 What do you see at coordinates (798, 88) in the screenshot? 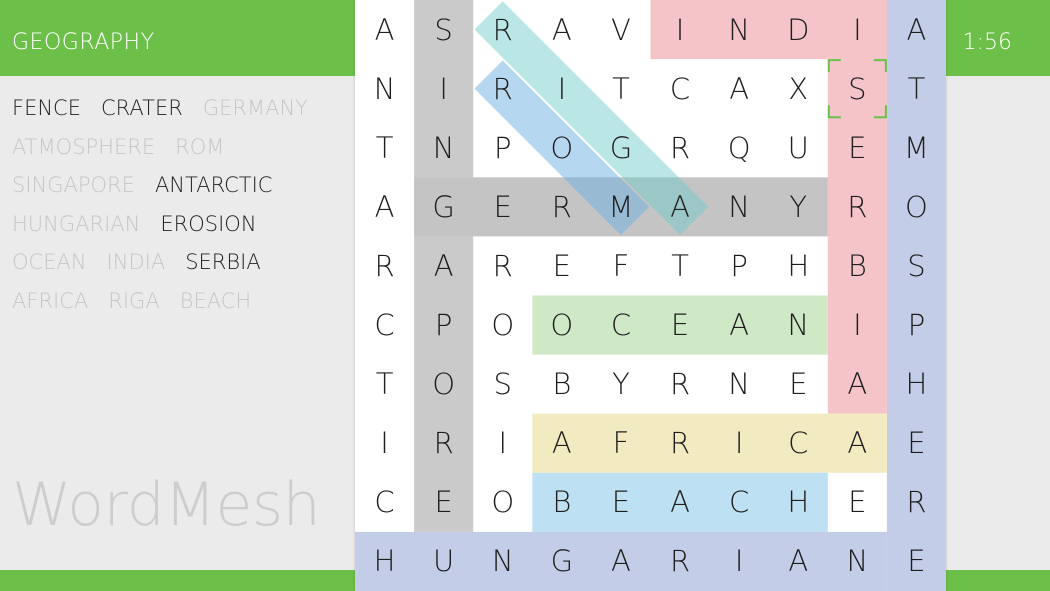
I see `grid-cell: X` at bounding box center [798, 88].